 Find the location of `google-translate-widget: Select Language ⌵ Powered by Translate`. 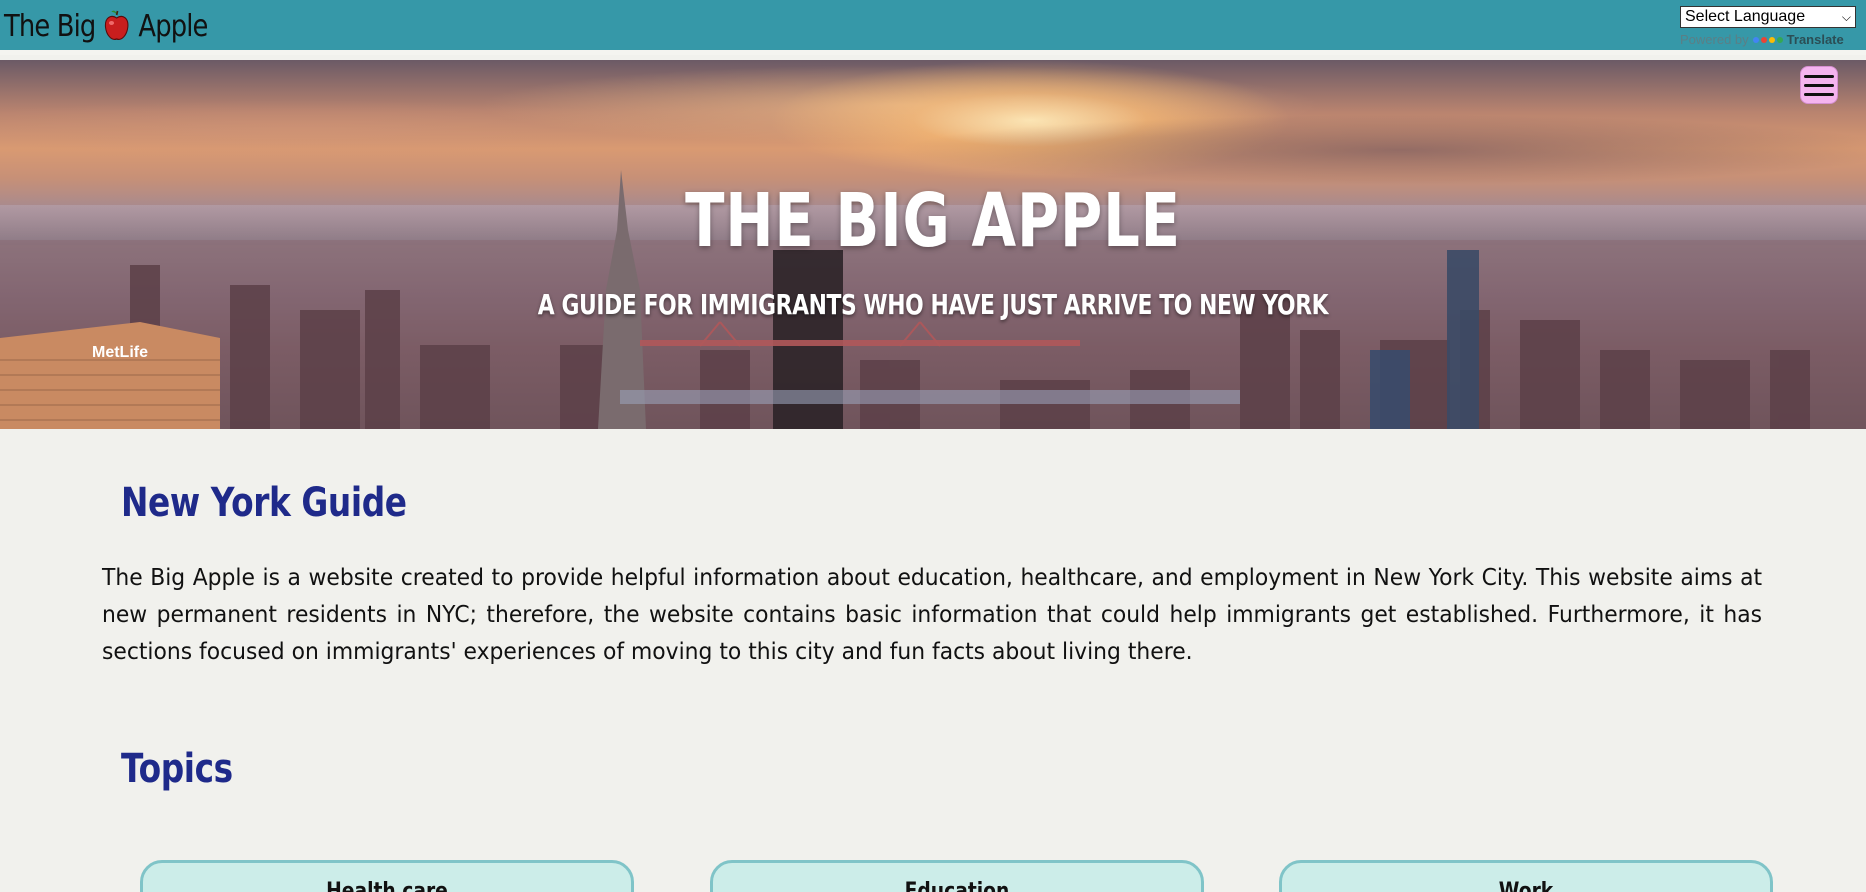

google-translate-widget: Select Language ⌵ Powered by Translate is located at coordinates (1773, 26).